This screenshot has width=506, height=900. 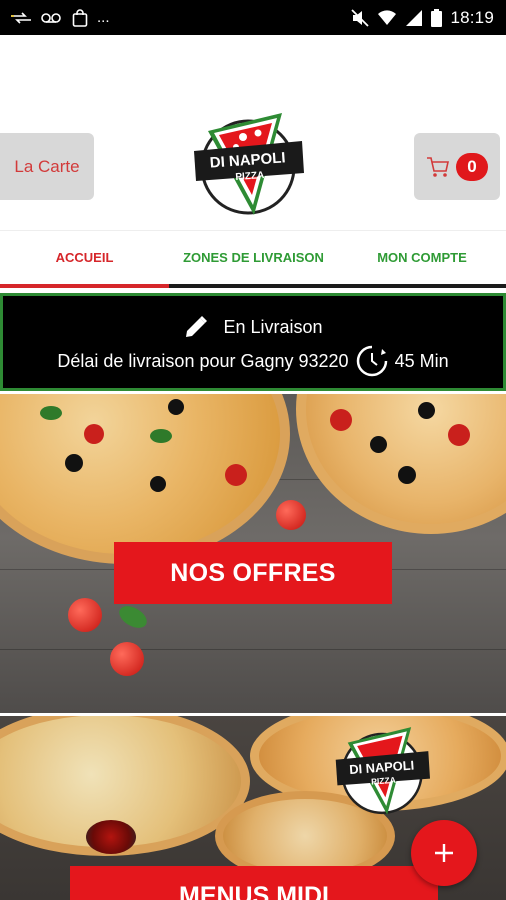 What do you see at coordinates (422, 259) in the screenshot?
I see `tab-mon-compte: MON COMPTE` at bounding box center [422, 259].